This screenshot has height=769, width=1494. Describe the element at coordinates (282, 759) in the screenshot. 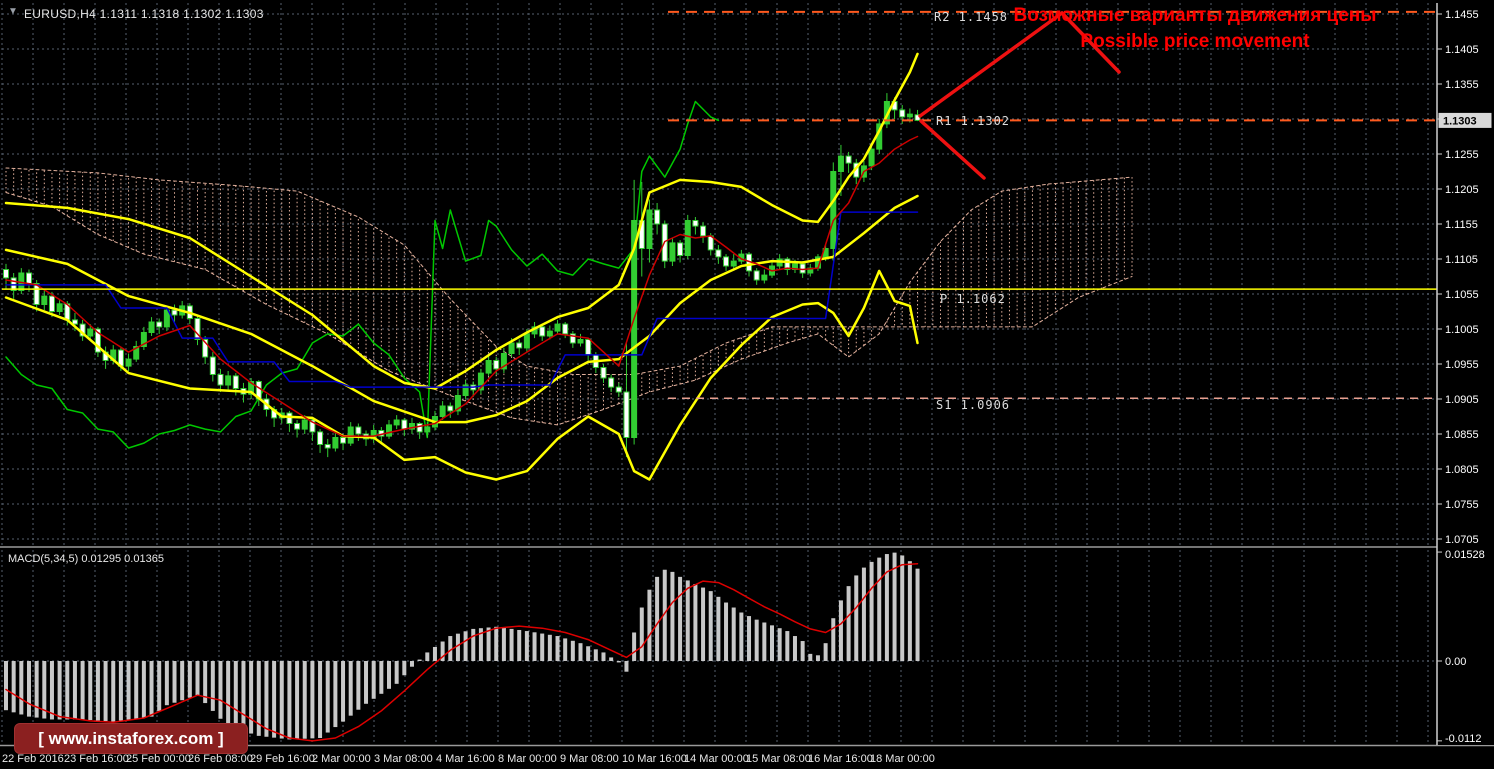

I see `svg-text: 29 Feb 16:00` at that location.